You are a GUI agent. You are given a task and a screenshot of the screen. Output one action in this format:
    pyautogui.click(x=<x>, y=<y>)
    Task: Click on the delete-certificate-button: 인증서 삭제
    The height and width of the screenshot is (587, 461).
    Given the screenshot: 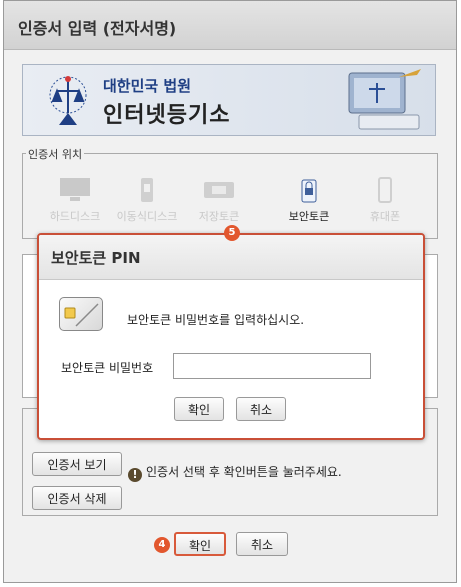 What is the action you would take?
    pyautogui.click(x=77, y=498)
    